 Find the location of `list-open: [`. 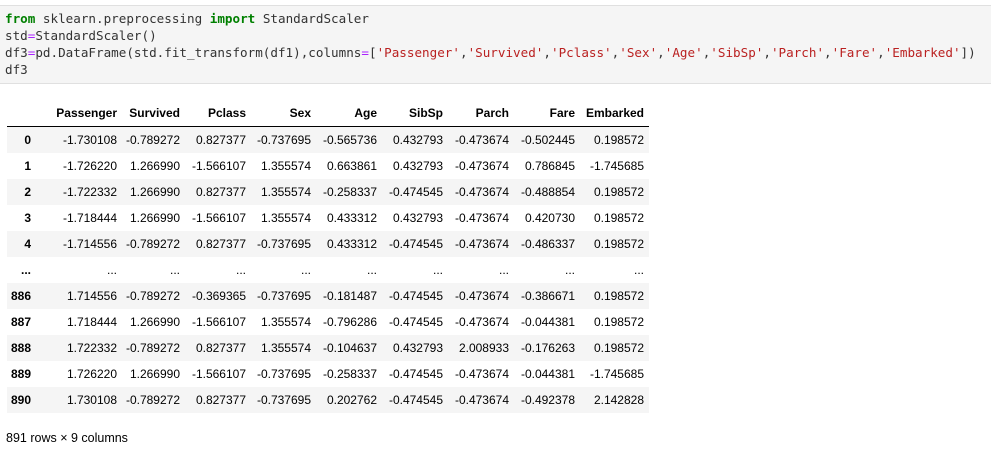

list-open: [ is located at coordinates (372, 52).